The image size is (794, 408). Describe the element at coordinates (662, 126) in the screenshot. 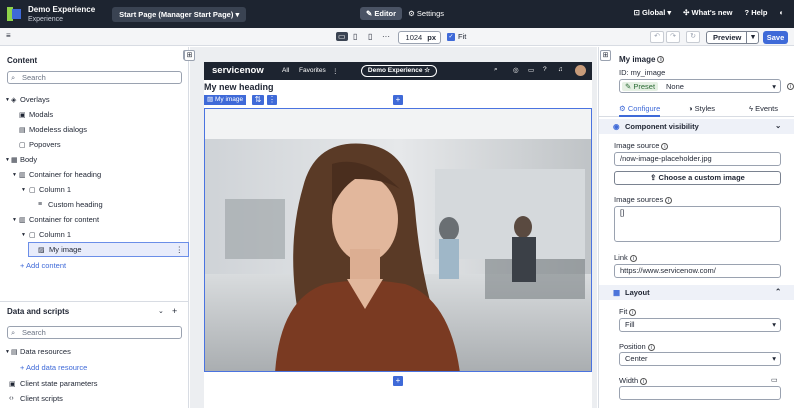

I see `section-title: Component visibility` at that location.